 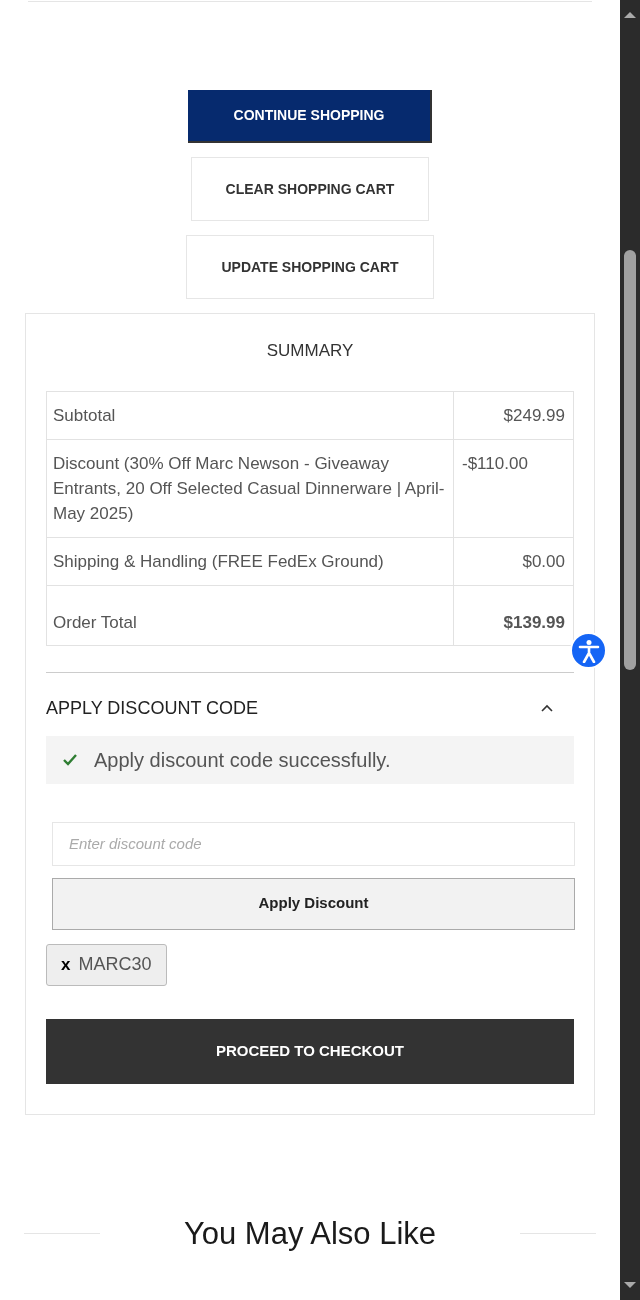 What do you see at coordinates (310, 1051) in the screenshot?
I see `proceed-to-checkout-button: PROCEED TO CHECKOUT` at bounding box center [310, 1051].